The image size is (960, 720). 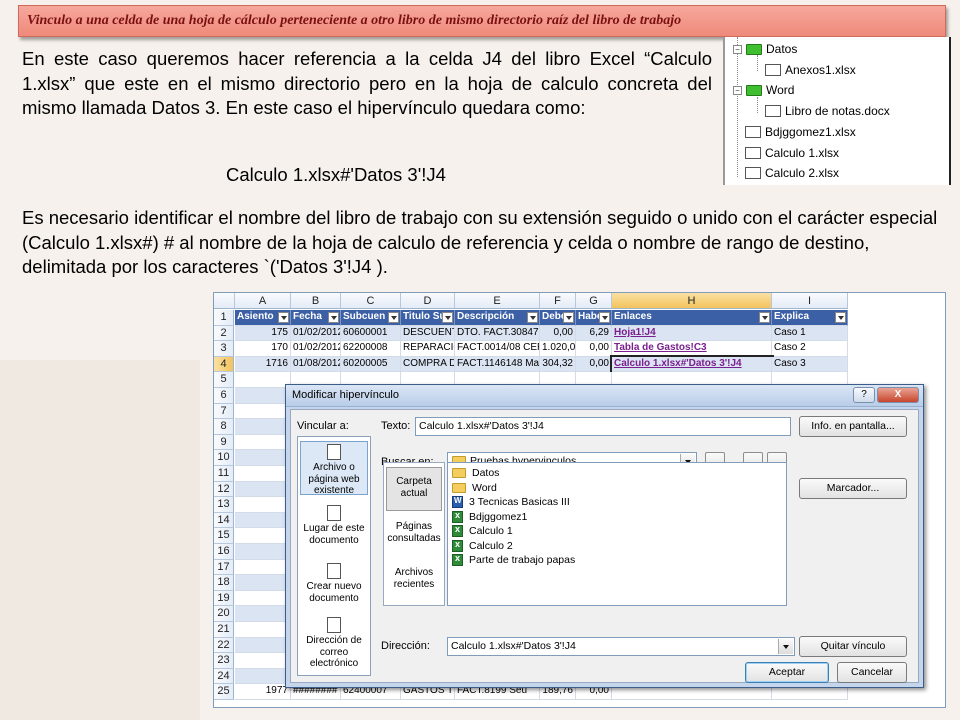 What do you see at coordinates (263, 301) in the screenshot?
I see `column-header: A` at bounding box center [263, 301].